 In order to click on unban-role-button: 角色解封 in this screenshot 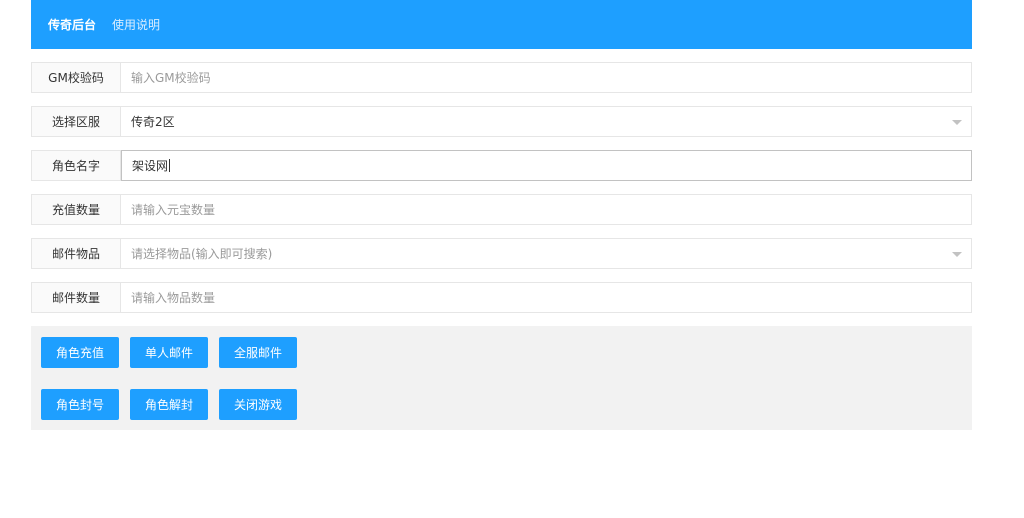, I will do `click(169, 404)`.